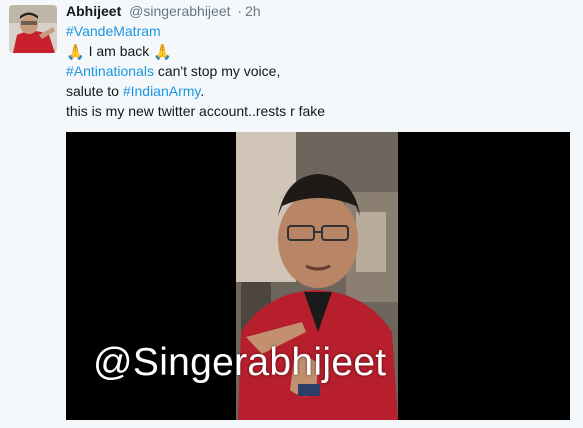 The width and height of the screenshot is (583, 428). I want to click on avatar, so click(33, 29).